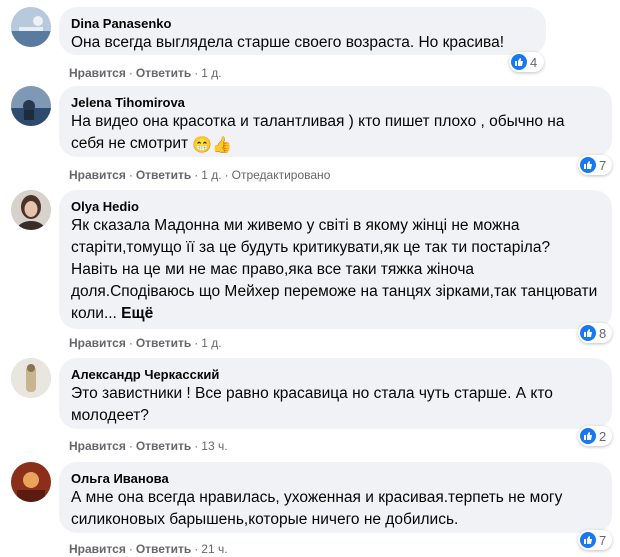 This screenshot has width=620, height=557. What do you see at coordinates (302, 23) in the screenshot?
I see `comment-author: Dina Panasenko` at bounding box center [302, 23].